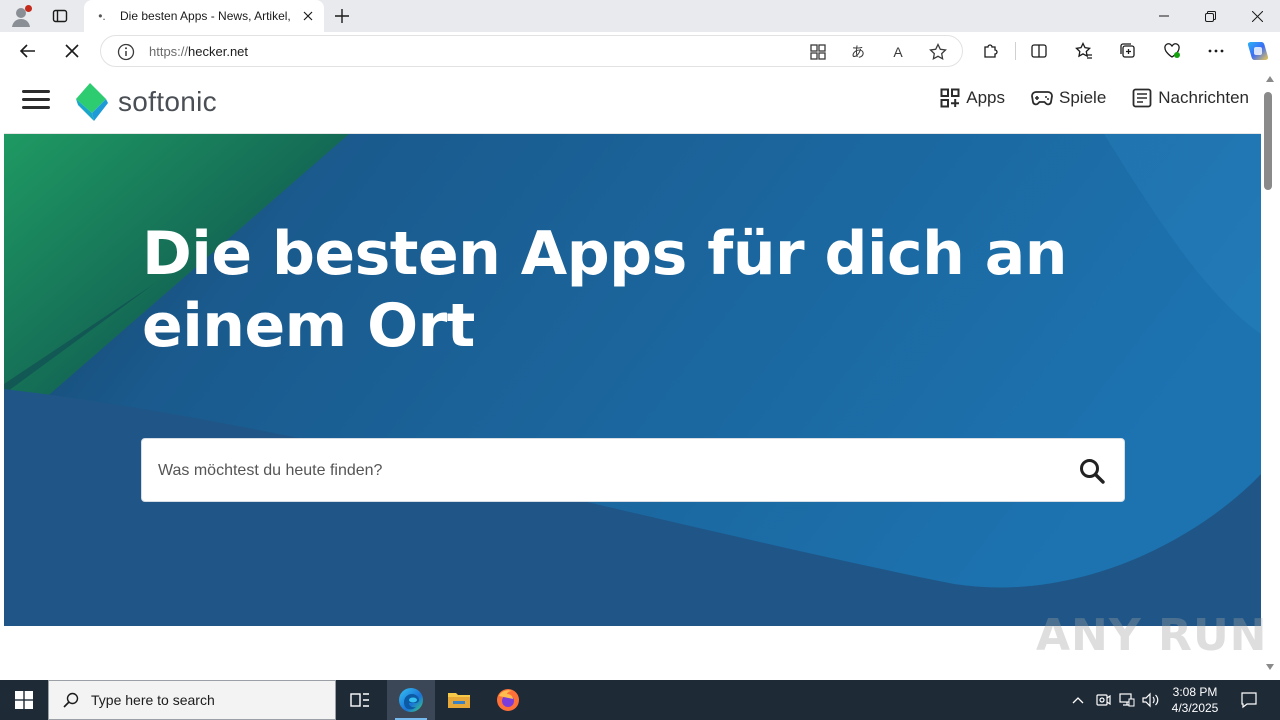 Image resolution: width=1280 pixels, height=720 pixels. I want to click on page-scrollbar, so click(1270, 373).